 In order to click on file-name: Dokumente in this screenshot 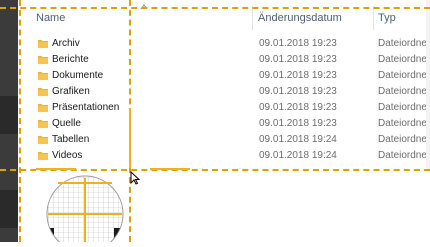, I will do `click(78, 75)`.